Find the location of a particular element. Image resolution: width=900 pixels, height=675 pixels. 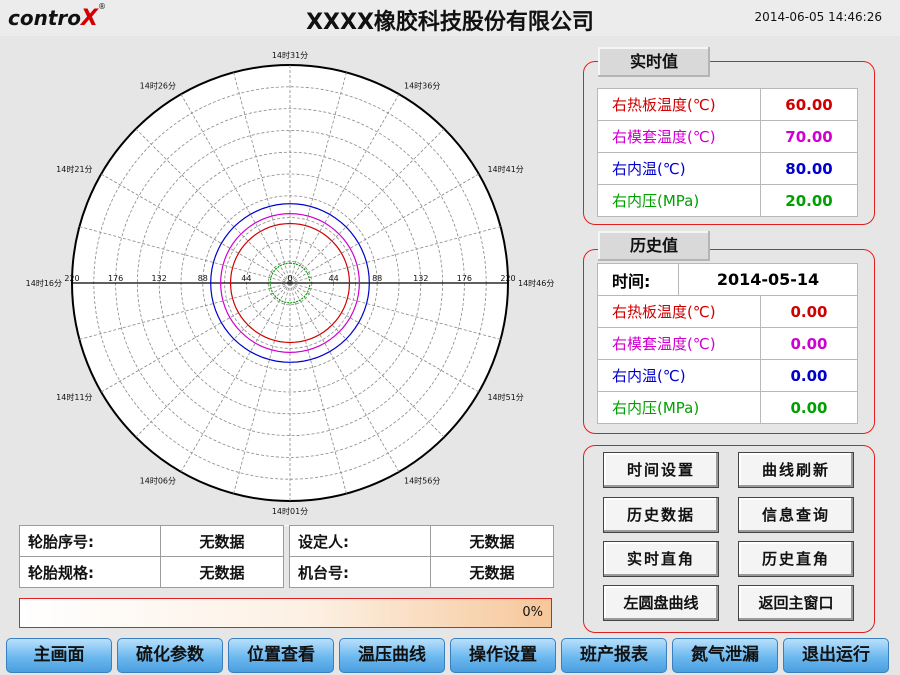

history-row: 右热板温度(℃) 0.00 is located at coordinates (727, 311).